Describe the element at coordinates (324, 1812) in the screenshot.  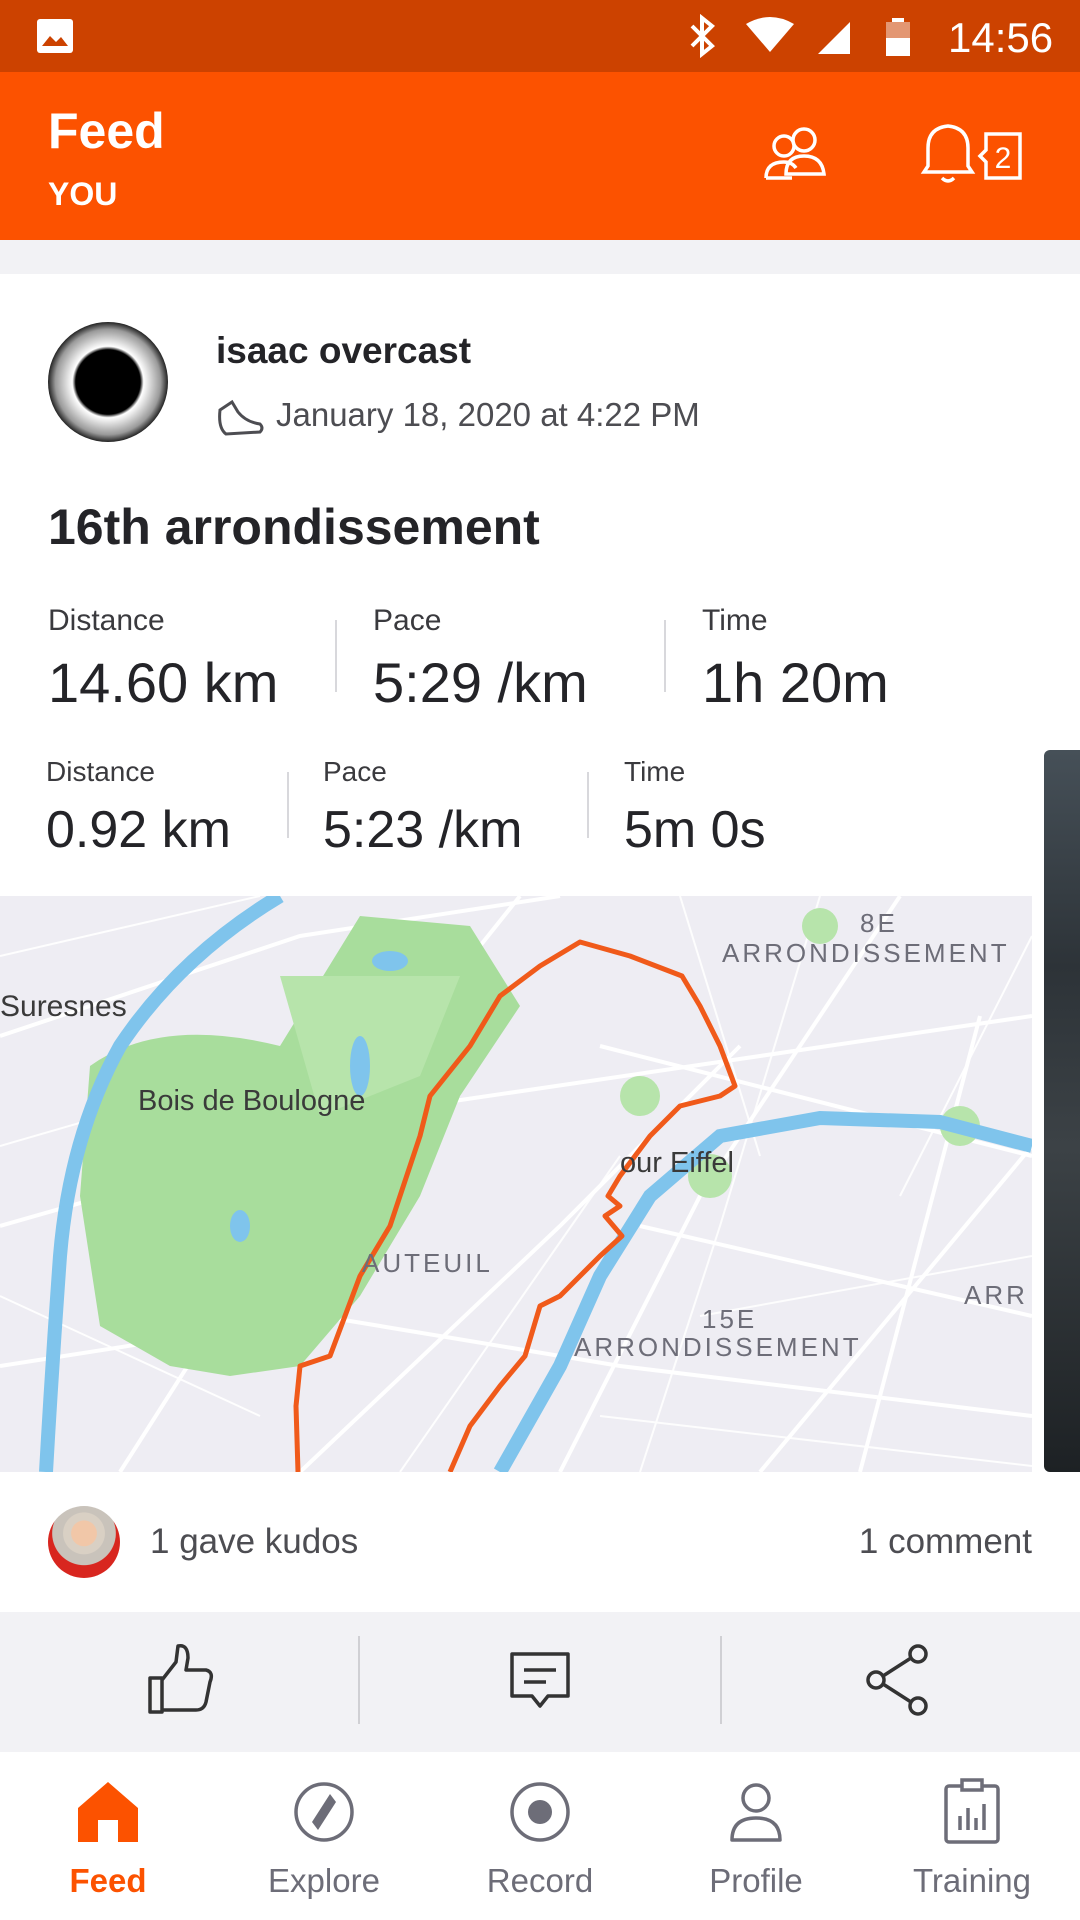
I see `compass-icon` at that location.